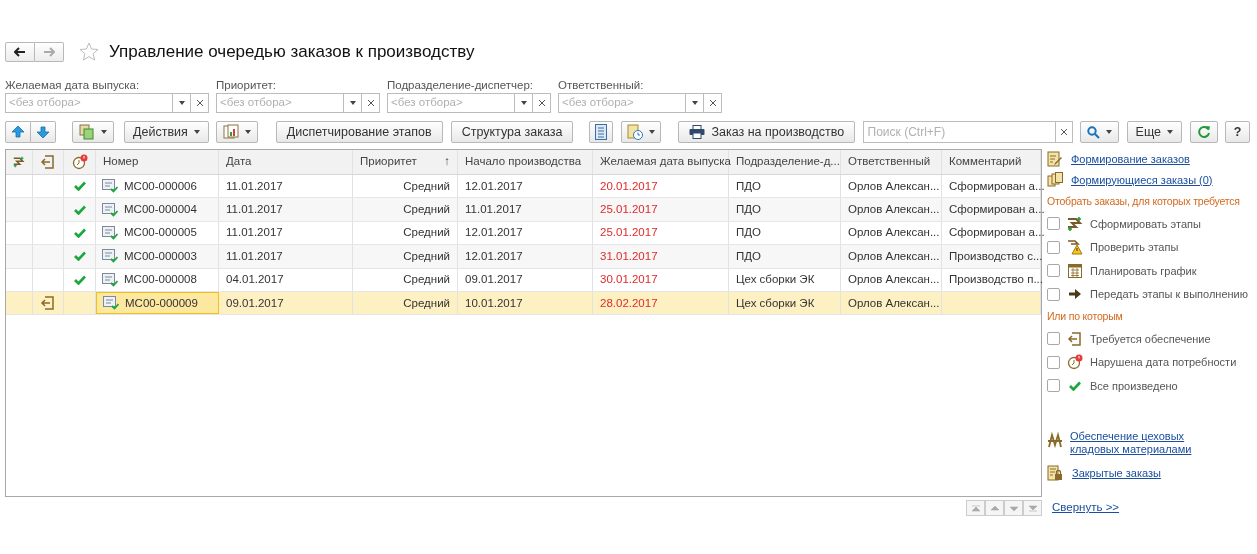 The height and width of the screenshot is (554, 1257). Describe the element at coordinates (93, 132) in the screenshot. I see `copy-menu-button` at that location.